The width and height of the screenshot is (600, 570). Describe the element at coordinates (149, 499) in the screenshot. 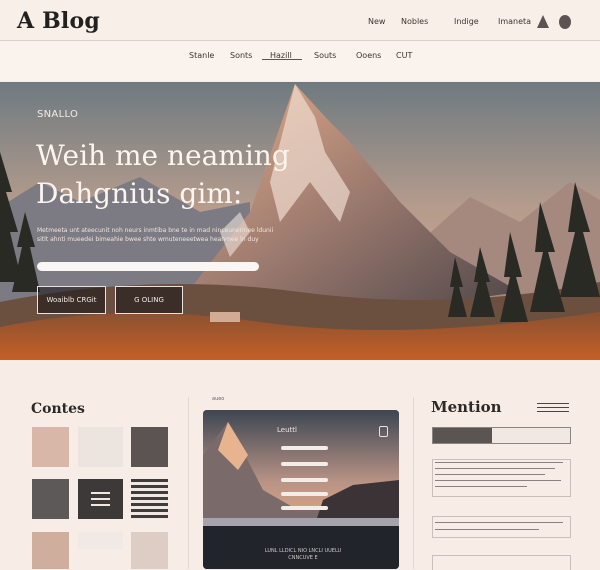

I see `swatch-6-stripes` at that location.